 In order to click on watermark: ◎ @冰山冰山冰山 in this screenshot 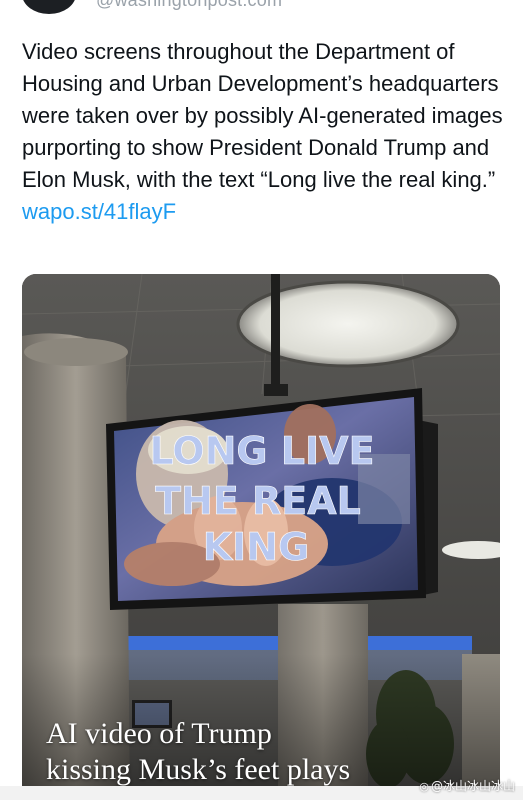, I will do `click(467, 785)`.